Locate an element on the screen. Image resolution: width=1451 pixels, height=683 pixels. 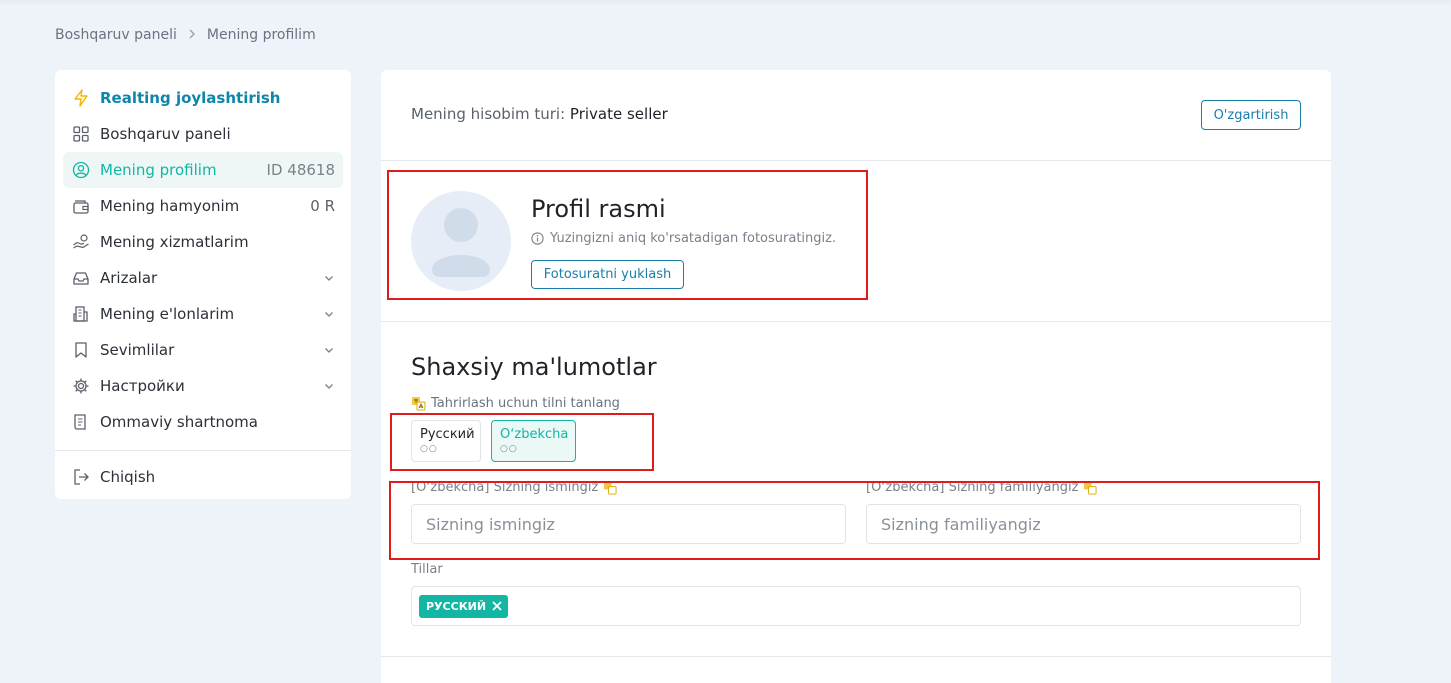
personal-info-title: Shaxsiy ma'lumotlar is located at coordinates (534, 367).